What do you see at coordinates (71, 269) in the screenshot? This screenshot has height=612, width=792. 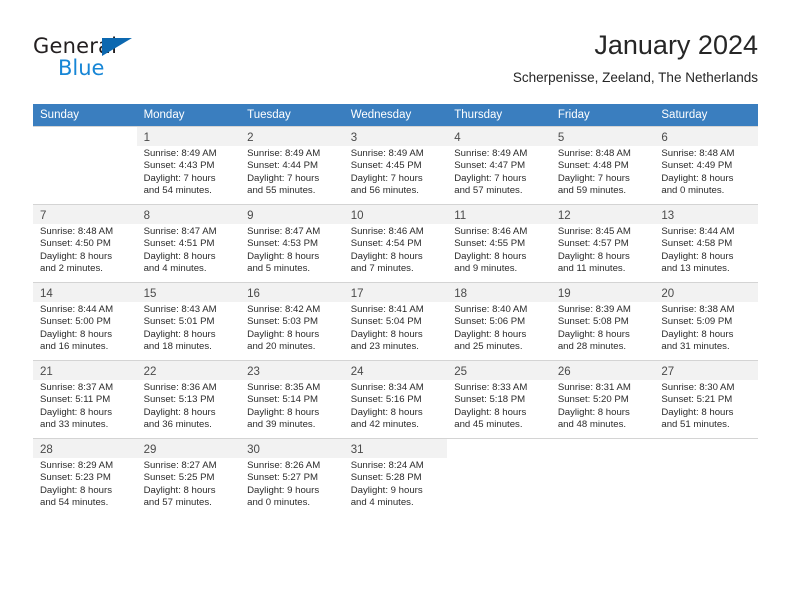 I see `daylight-text-line2: and 2 minutes.` at bounding box center [71, 269].